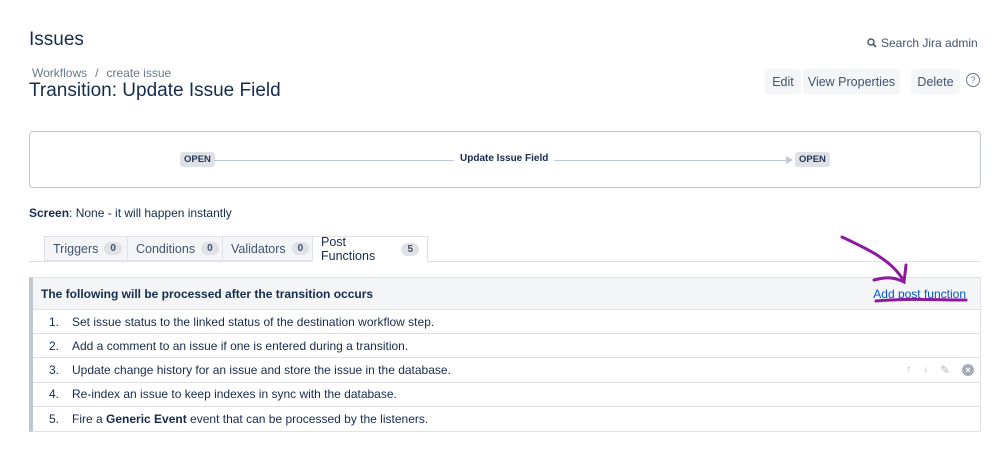 The image size is (999, 465). Describe the element at coordinates (54, 394) in the screenshot. I see `row-number: 4.` at that location.